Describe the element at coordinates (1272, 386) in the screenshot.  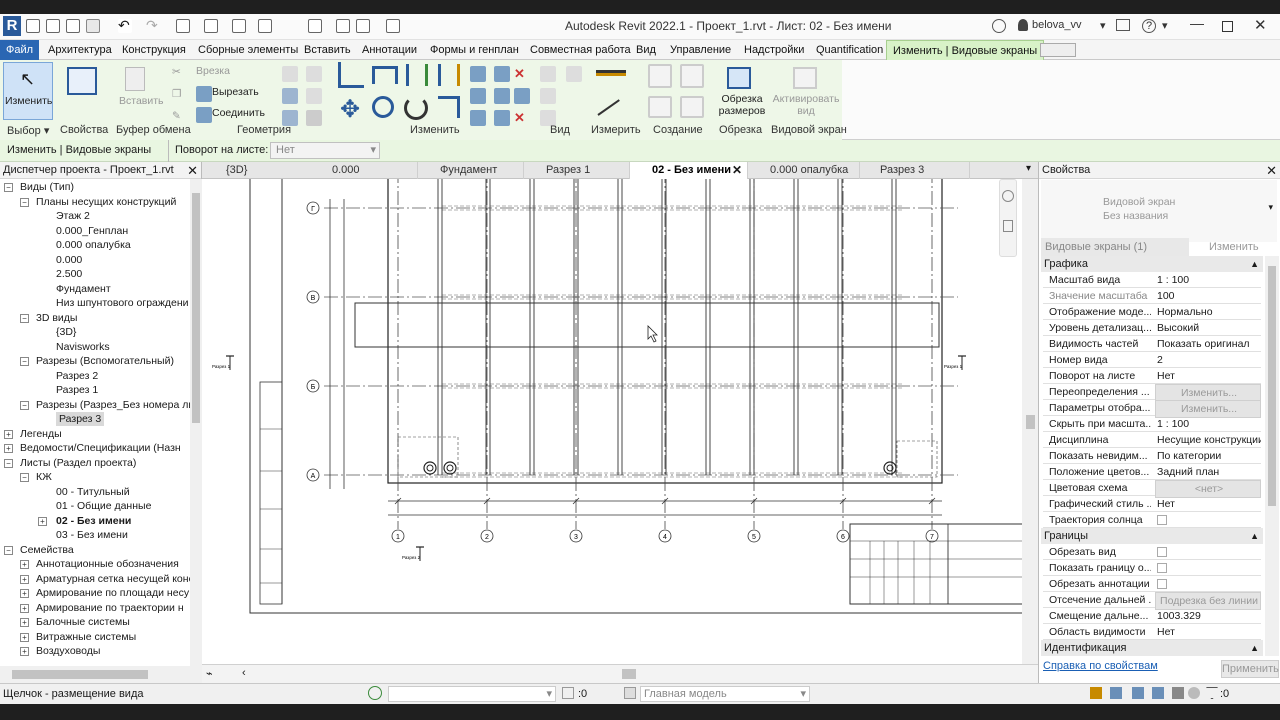
I see `properties-scroll-thumb` at that location.